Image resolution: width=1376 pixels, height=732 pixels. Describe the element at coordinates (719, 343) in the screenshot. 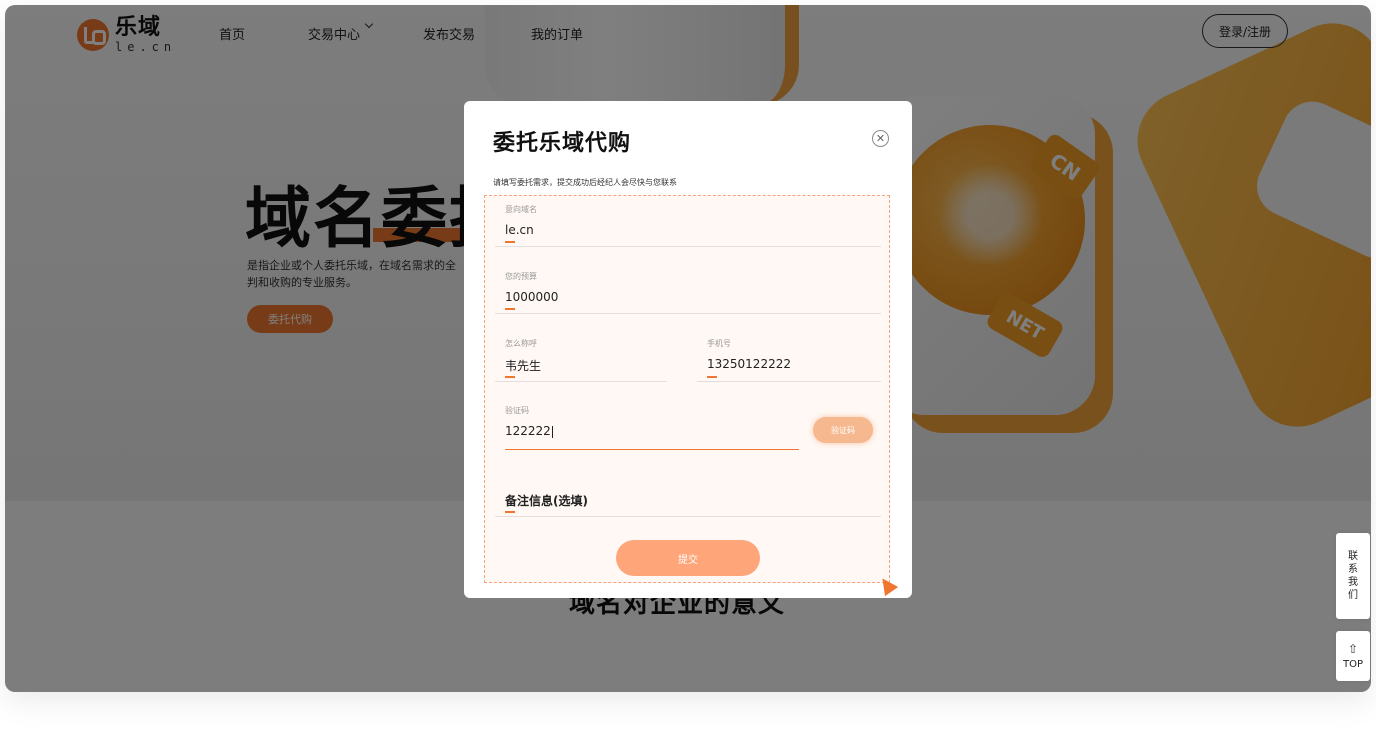

I see `phone-field-label: 手机号` at that location.